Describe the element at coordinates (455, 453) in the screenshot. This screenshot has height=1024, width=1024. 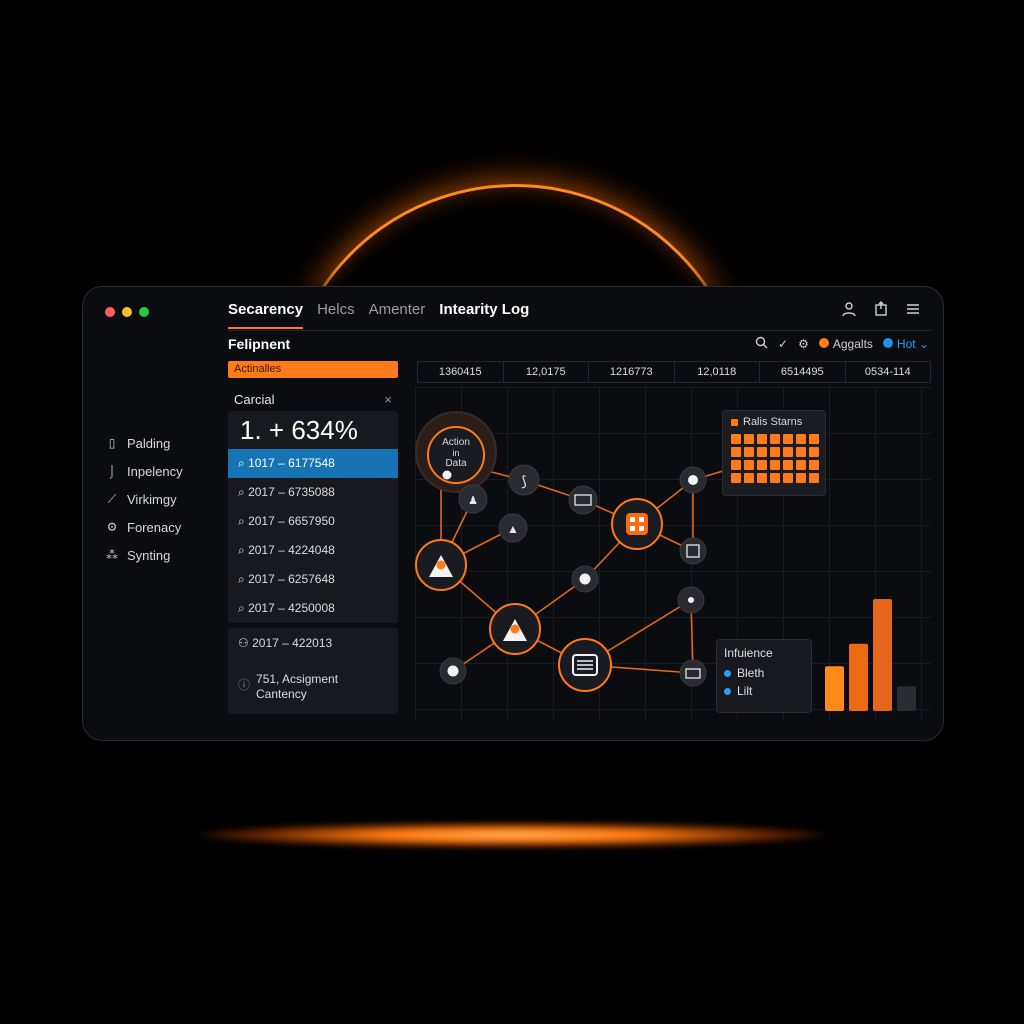
I see `action-node-label: in` at that location.